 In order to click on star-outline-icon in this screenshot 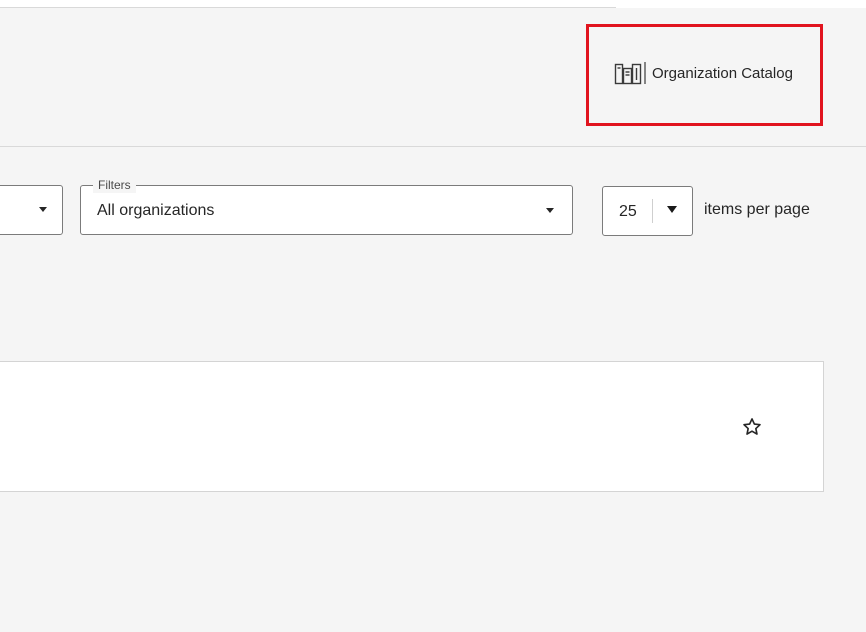, I will do `click(752, 427)`.